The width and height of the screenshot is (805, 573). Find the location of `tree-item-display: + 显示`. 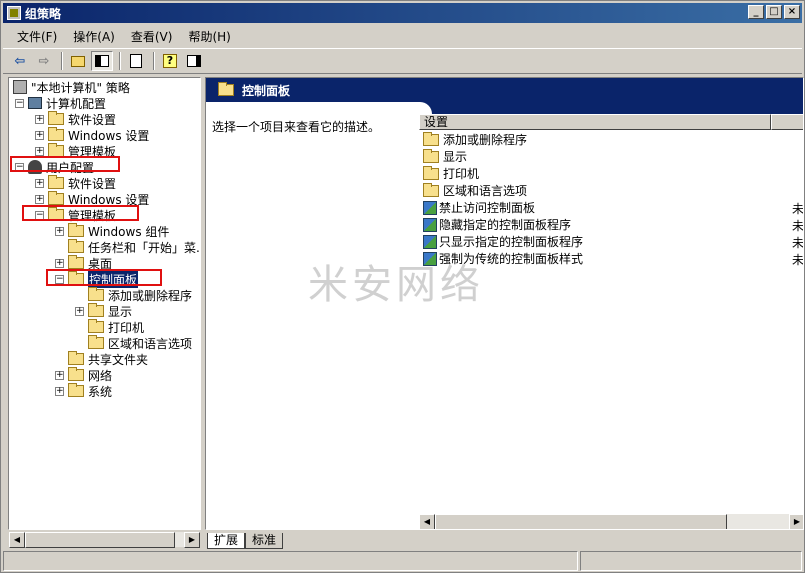

tree-item-display: + 显示 is located at coordinates (103, 311).